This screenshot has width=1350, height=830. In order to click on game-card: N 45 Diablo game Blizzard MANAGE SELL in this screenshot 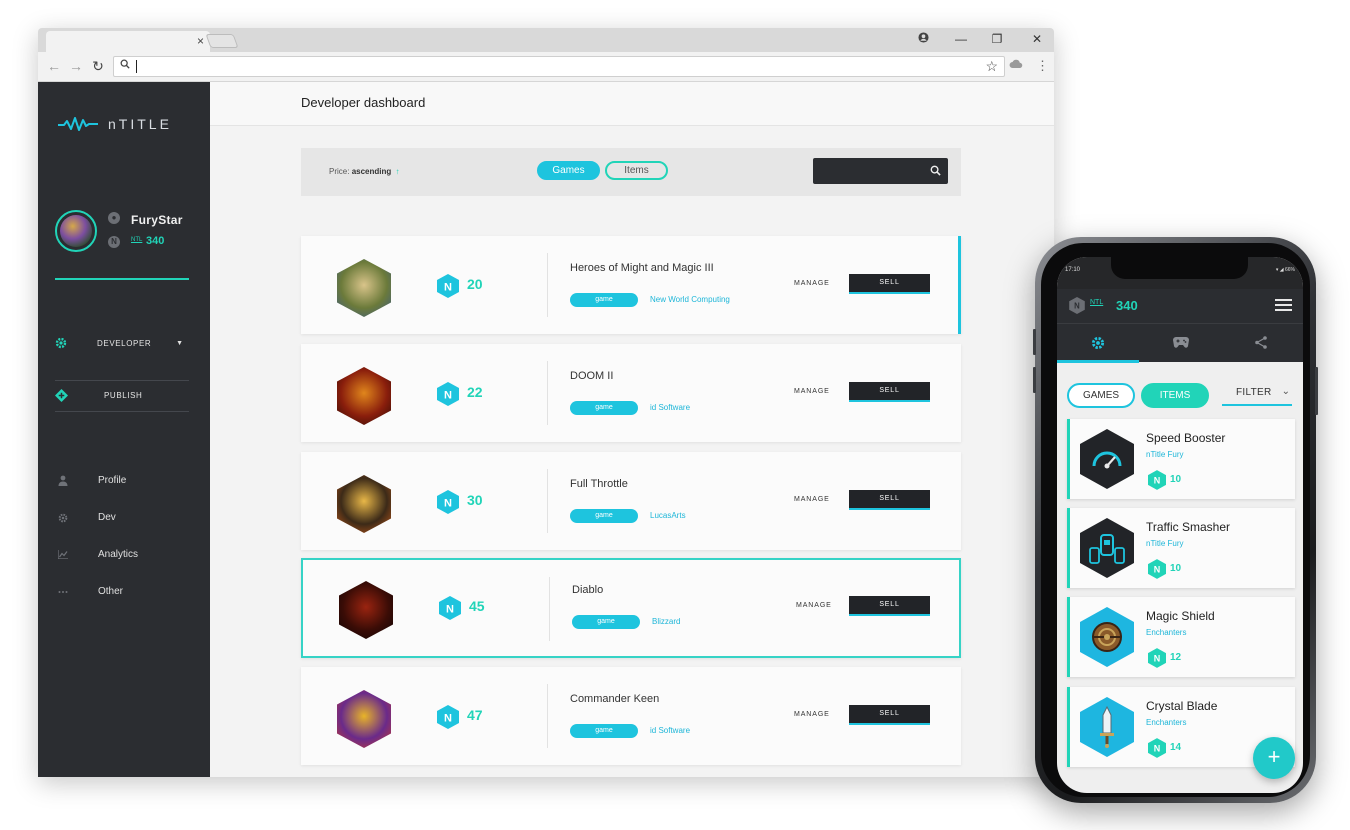, I will do `click(631, 608)`.